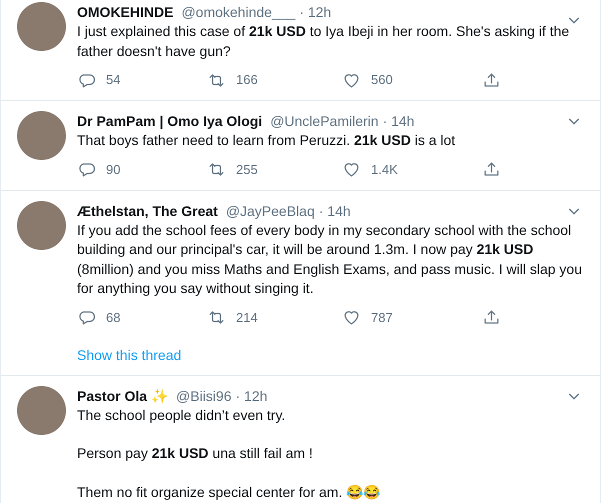 The image size is (601, 503). Describe the element at coordinates (113, 317) in the screenshot. I see `count: 68` at that location.